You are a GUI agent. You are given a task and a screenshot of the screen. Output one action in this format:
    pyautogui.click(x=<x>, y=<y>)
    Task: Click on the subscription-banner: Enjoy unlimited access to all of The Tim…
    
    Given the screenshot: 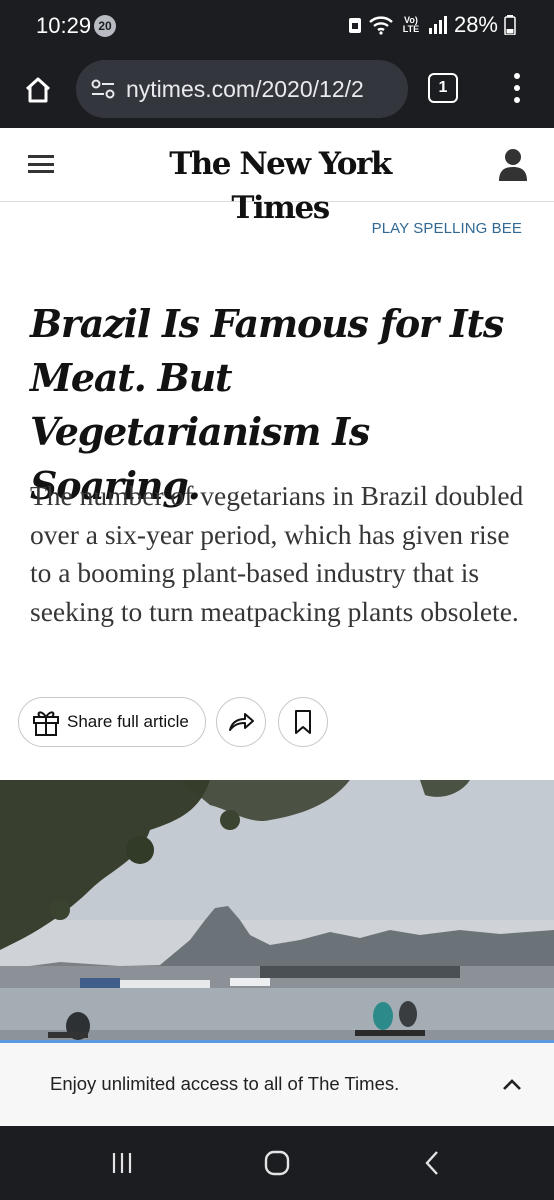 What is the action you would take?
    pyautogui.click(x=277, y=1083)
    